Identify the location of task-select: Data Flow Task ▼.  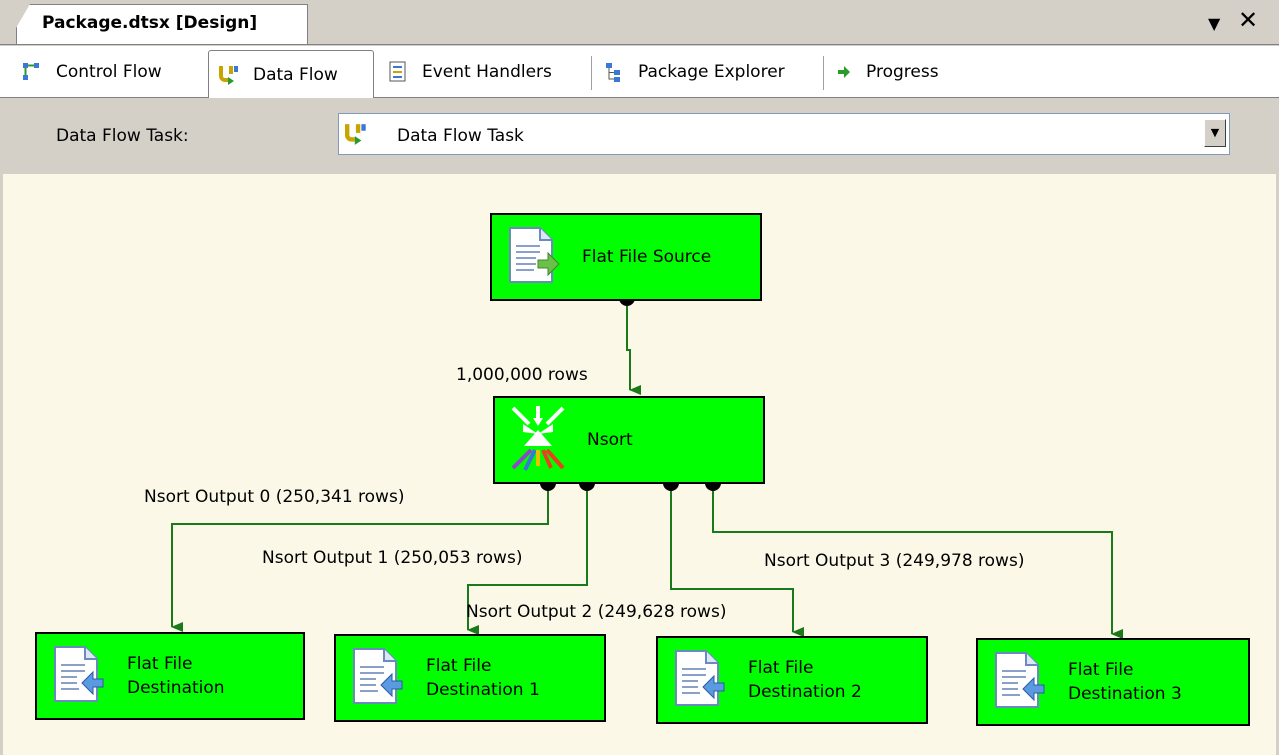
(784, 134).